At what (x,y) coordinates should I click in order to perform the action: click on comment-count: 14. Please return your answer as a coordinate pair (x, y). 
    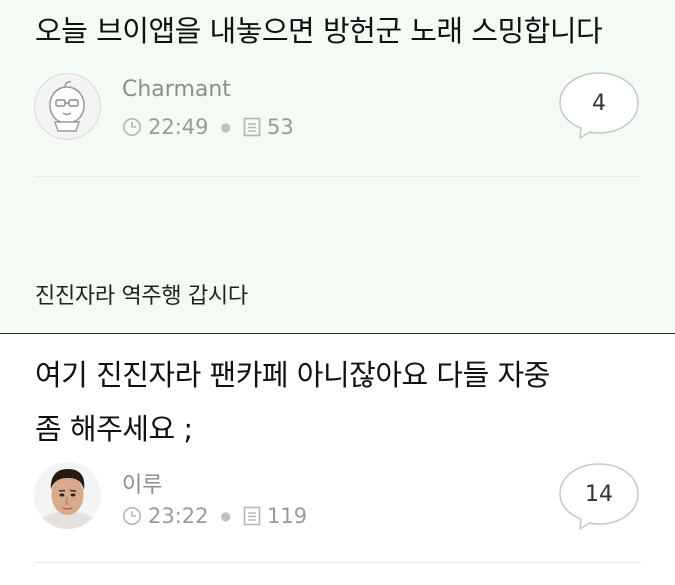
    Looking at the image, I should click on (599, 494).